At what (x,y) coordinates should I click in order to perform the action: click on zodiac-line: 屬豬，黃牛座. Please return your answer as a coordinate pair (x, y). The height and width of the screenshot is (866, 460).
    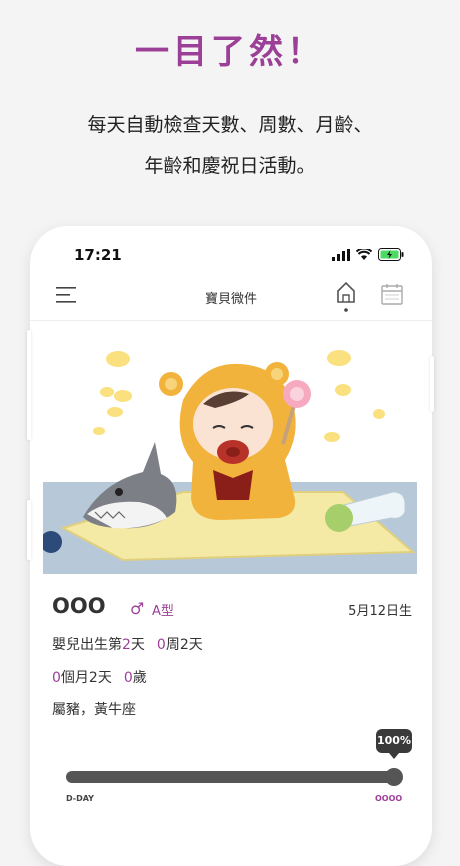
    Looking at the image, I should click on (94, 710).